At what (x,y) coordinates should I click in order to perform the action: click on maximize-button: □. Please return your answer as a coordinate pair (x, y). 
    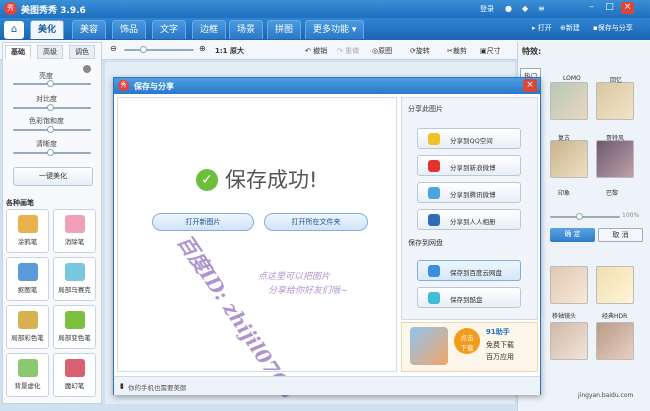
    Looking at the image, I should click on (609, 8).